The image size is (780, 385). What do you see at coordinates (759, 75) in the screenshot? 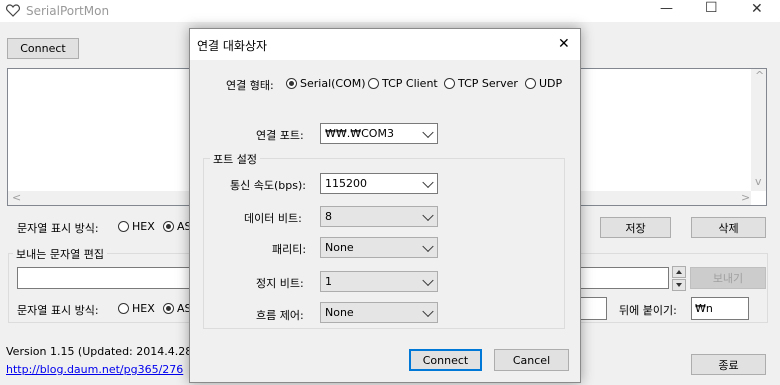
I see `scroll-up-icon: ^` at bounding box center [759, 75].